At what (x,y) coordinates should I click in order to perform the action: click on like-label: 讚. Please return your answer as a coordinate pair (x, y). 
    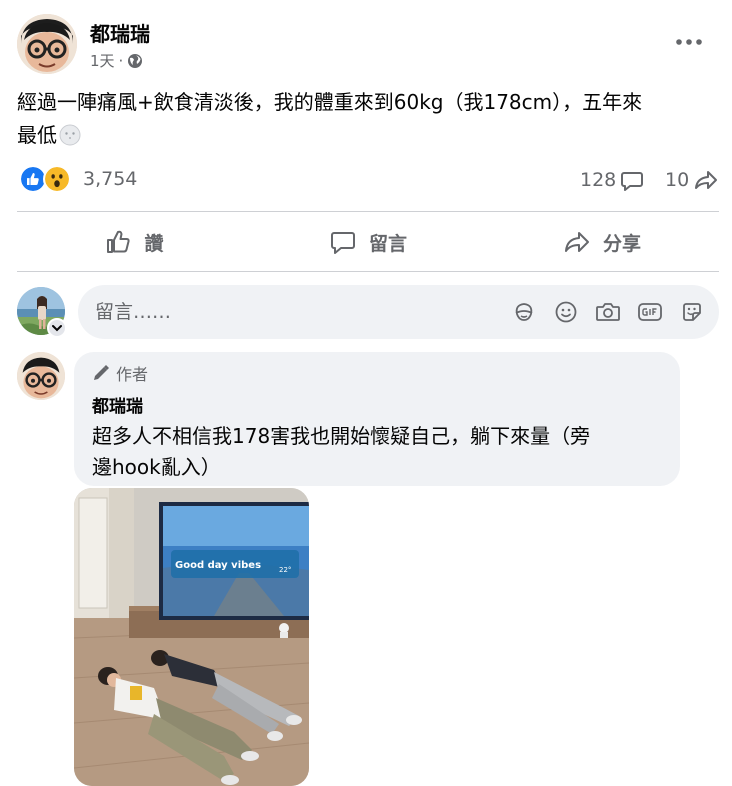
    Looking at the image, I should click on (154, 243).